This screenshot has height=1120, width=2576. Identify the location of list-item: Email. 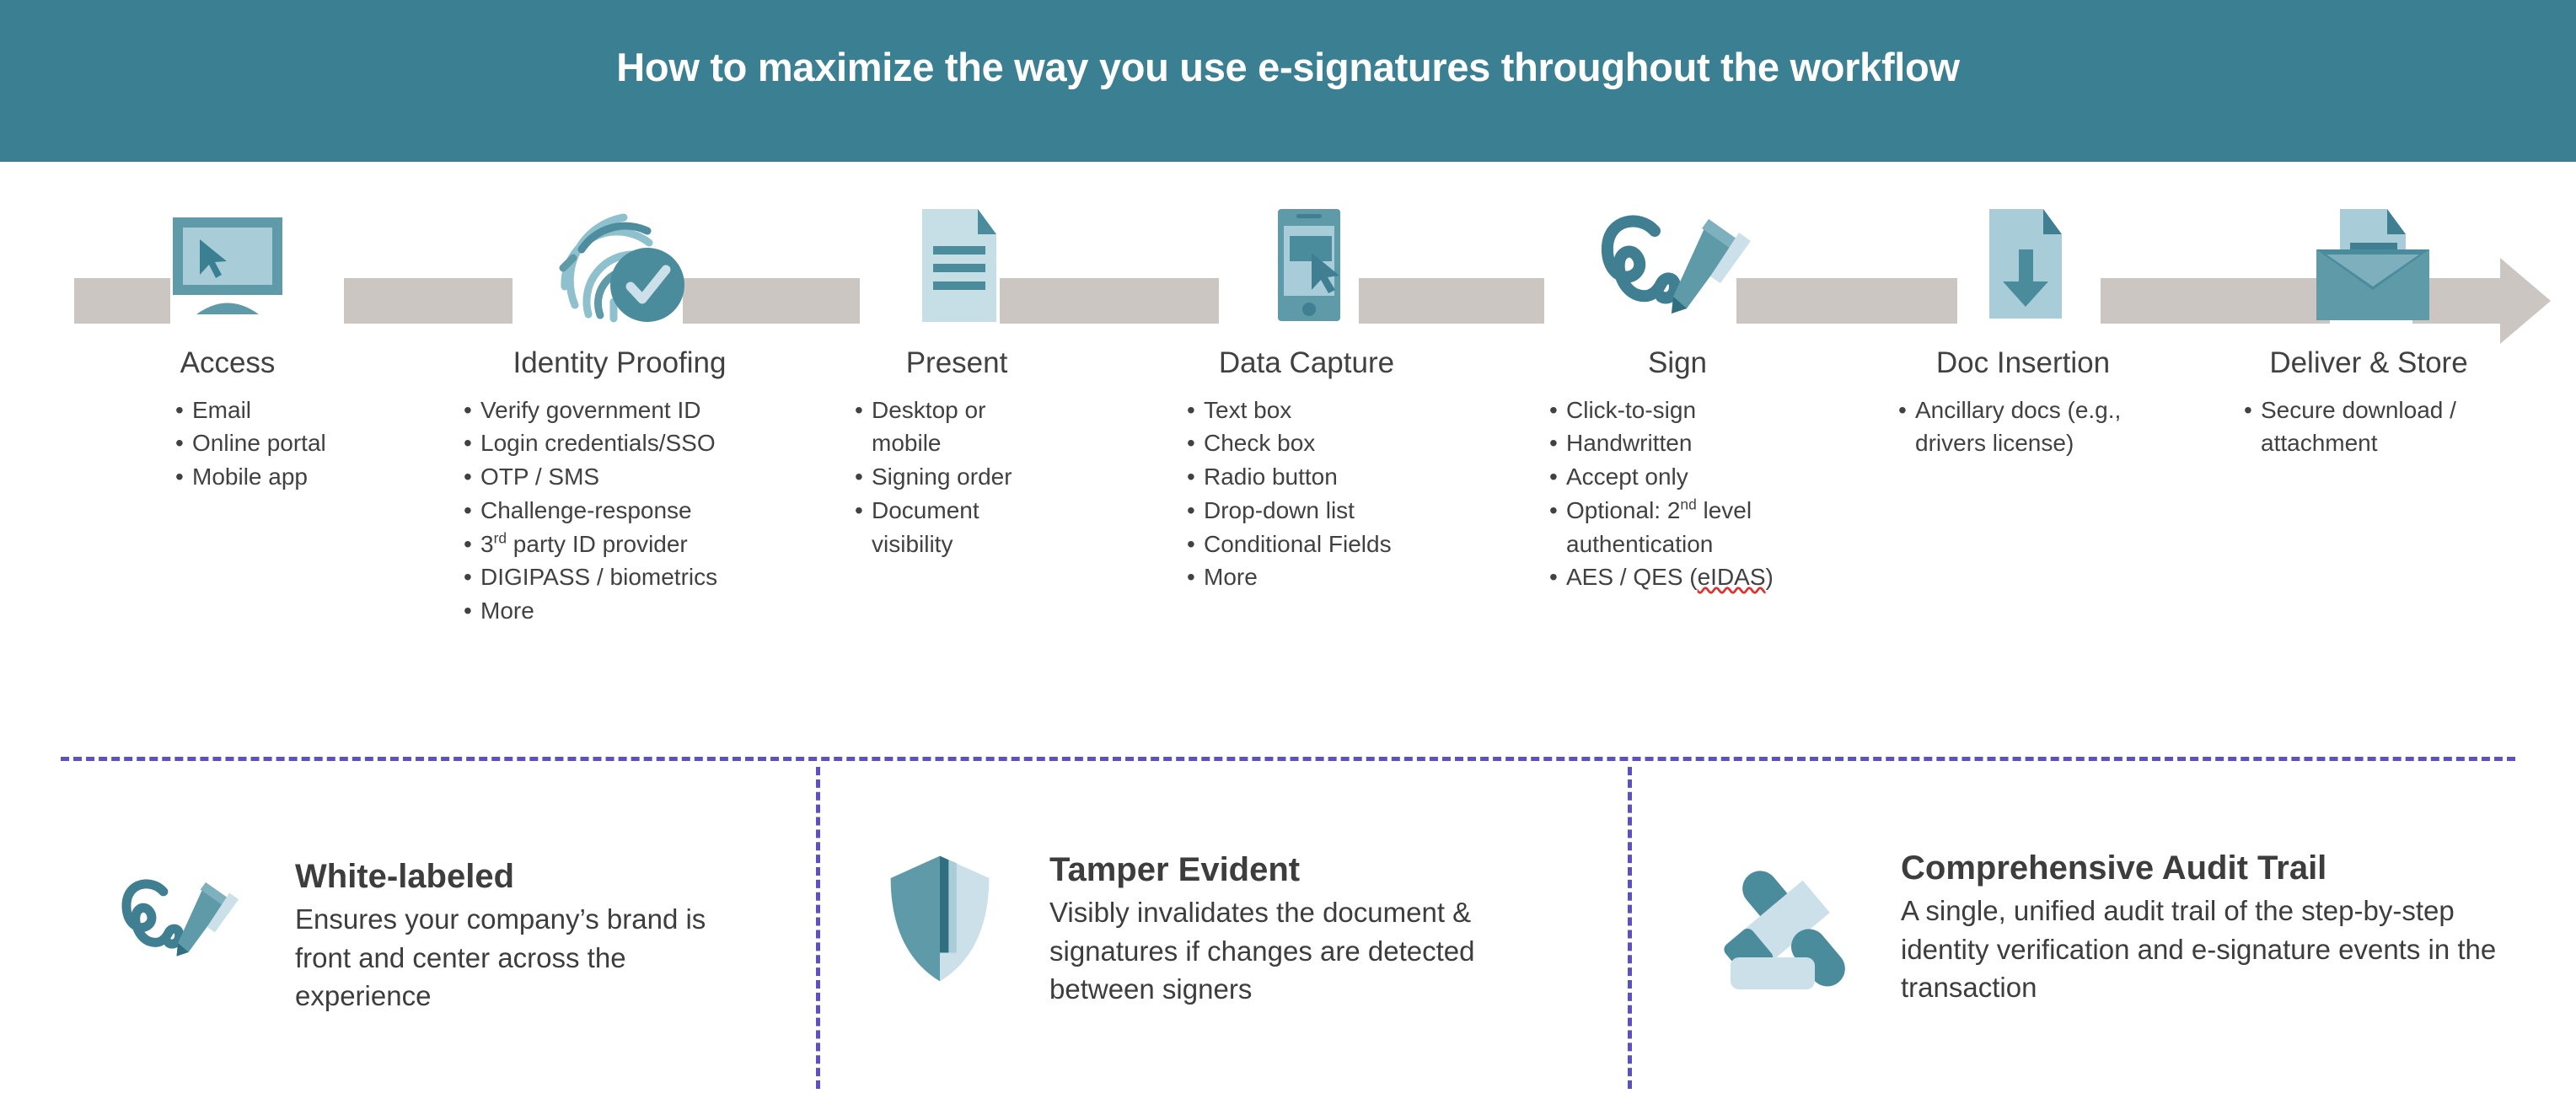
(260, 410).